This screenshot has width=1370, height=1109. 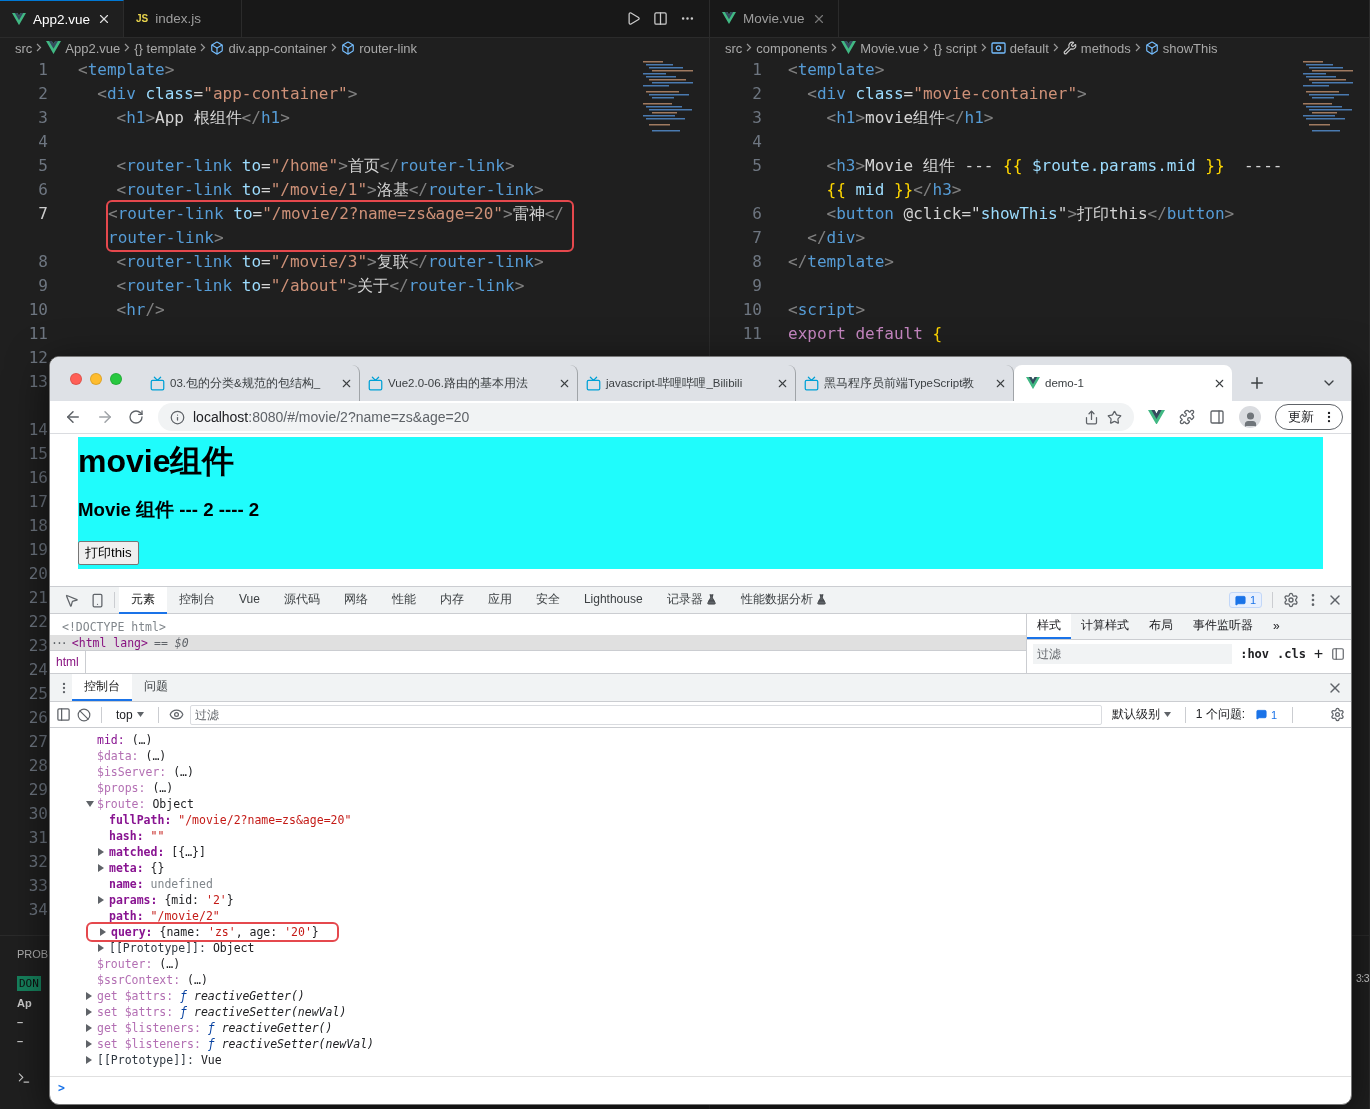 What do you see at coordinates (1318, 654) in the screenshot?
I see `new-rule-button: +` at bounding box center [1318, 654].